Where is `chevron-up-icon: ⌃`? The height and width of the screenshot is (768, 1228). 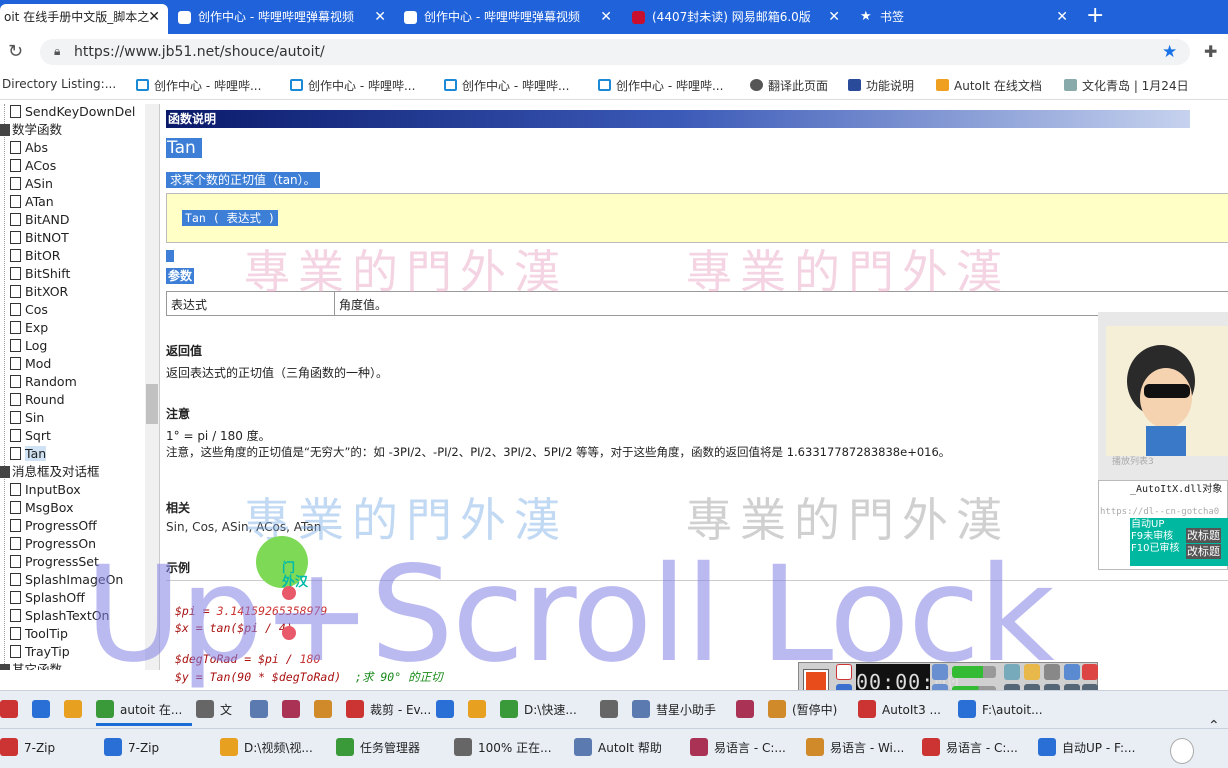 chevron-up-icon: ⌃ is located at coordinates (1214, 726).